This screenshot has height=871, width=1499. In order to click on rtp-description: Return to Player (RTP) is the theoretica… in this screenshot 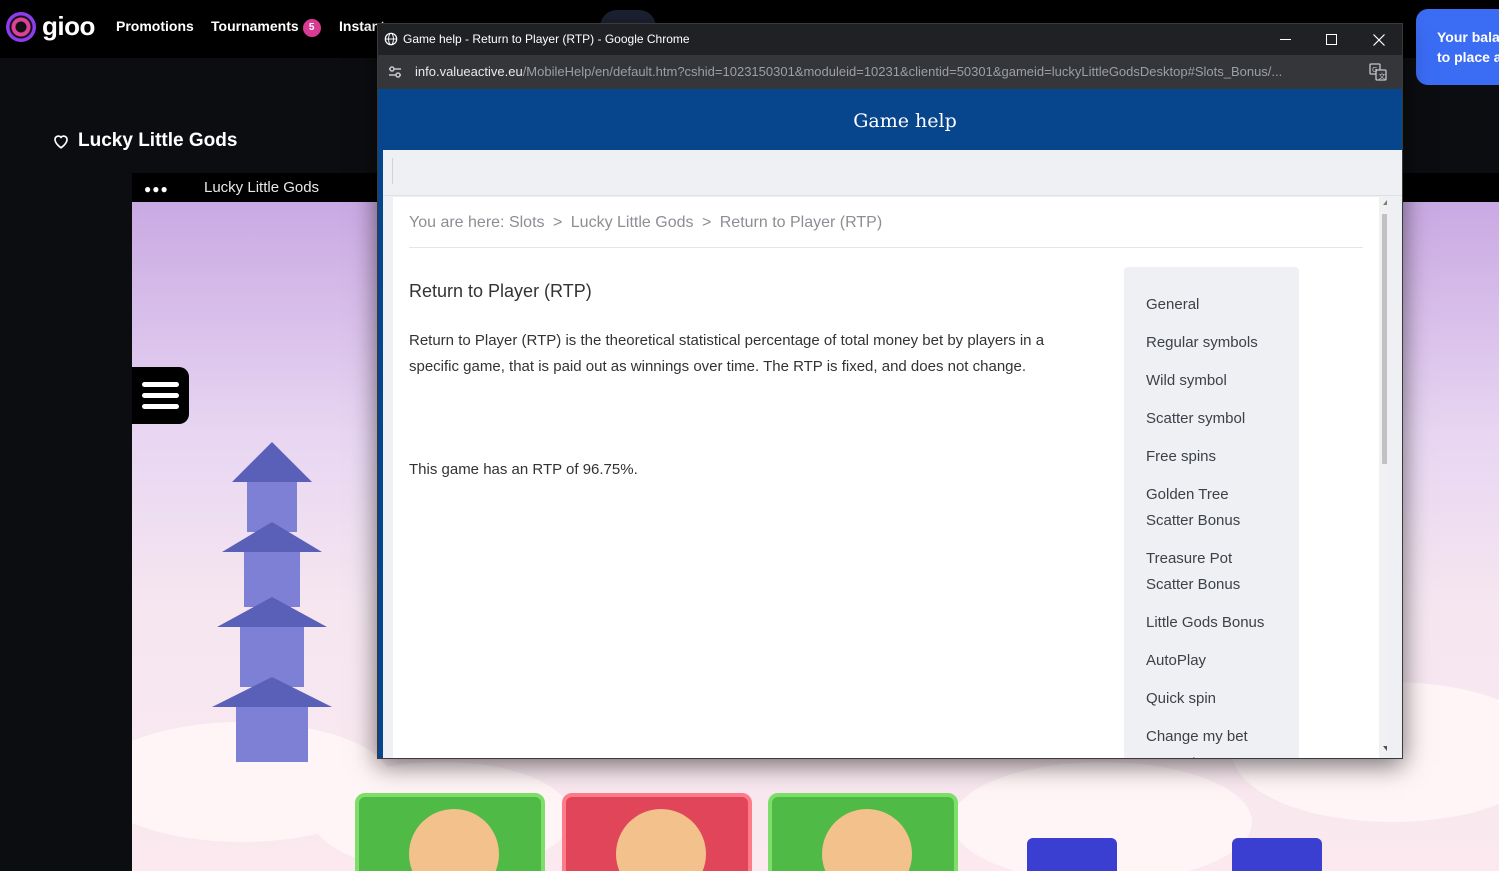, I will do `click(727, 353)`.